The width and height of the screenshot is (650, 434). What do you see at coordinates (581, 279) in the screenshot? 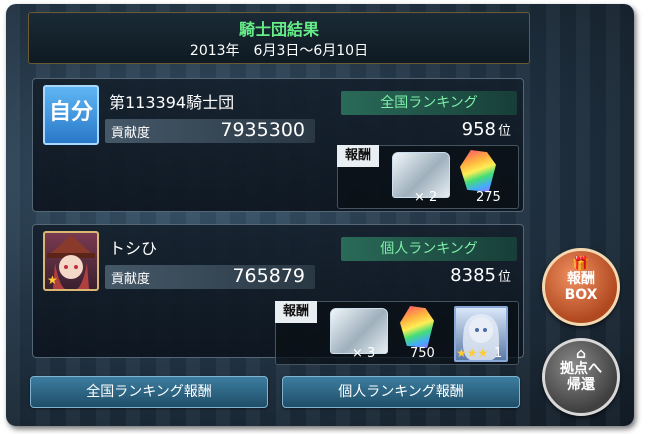
I see `reward-box-label-1: 報酬` at bounding box center [581, 279].